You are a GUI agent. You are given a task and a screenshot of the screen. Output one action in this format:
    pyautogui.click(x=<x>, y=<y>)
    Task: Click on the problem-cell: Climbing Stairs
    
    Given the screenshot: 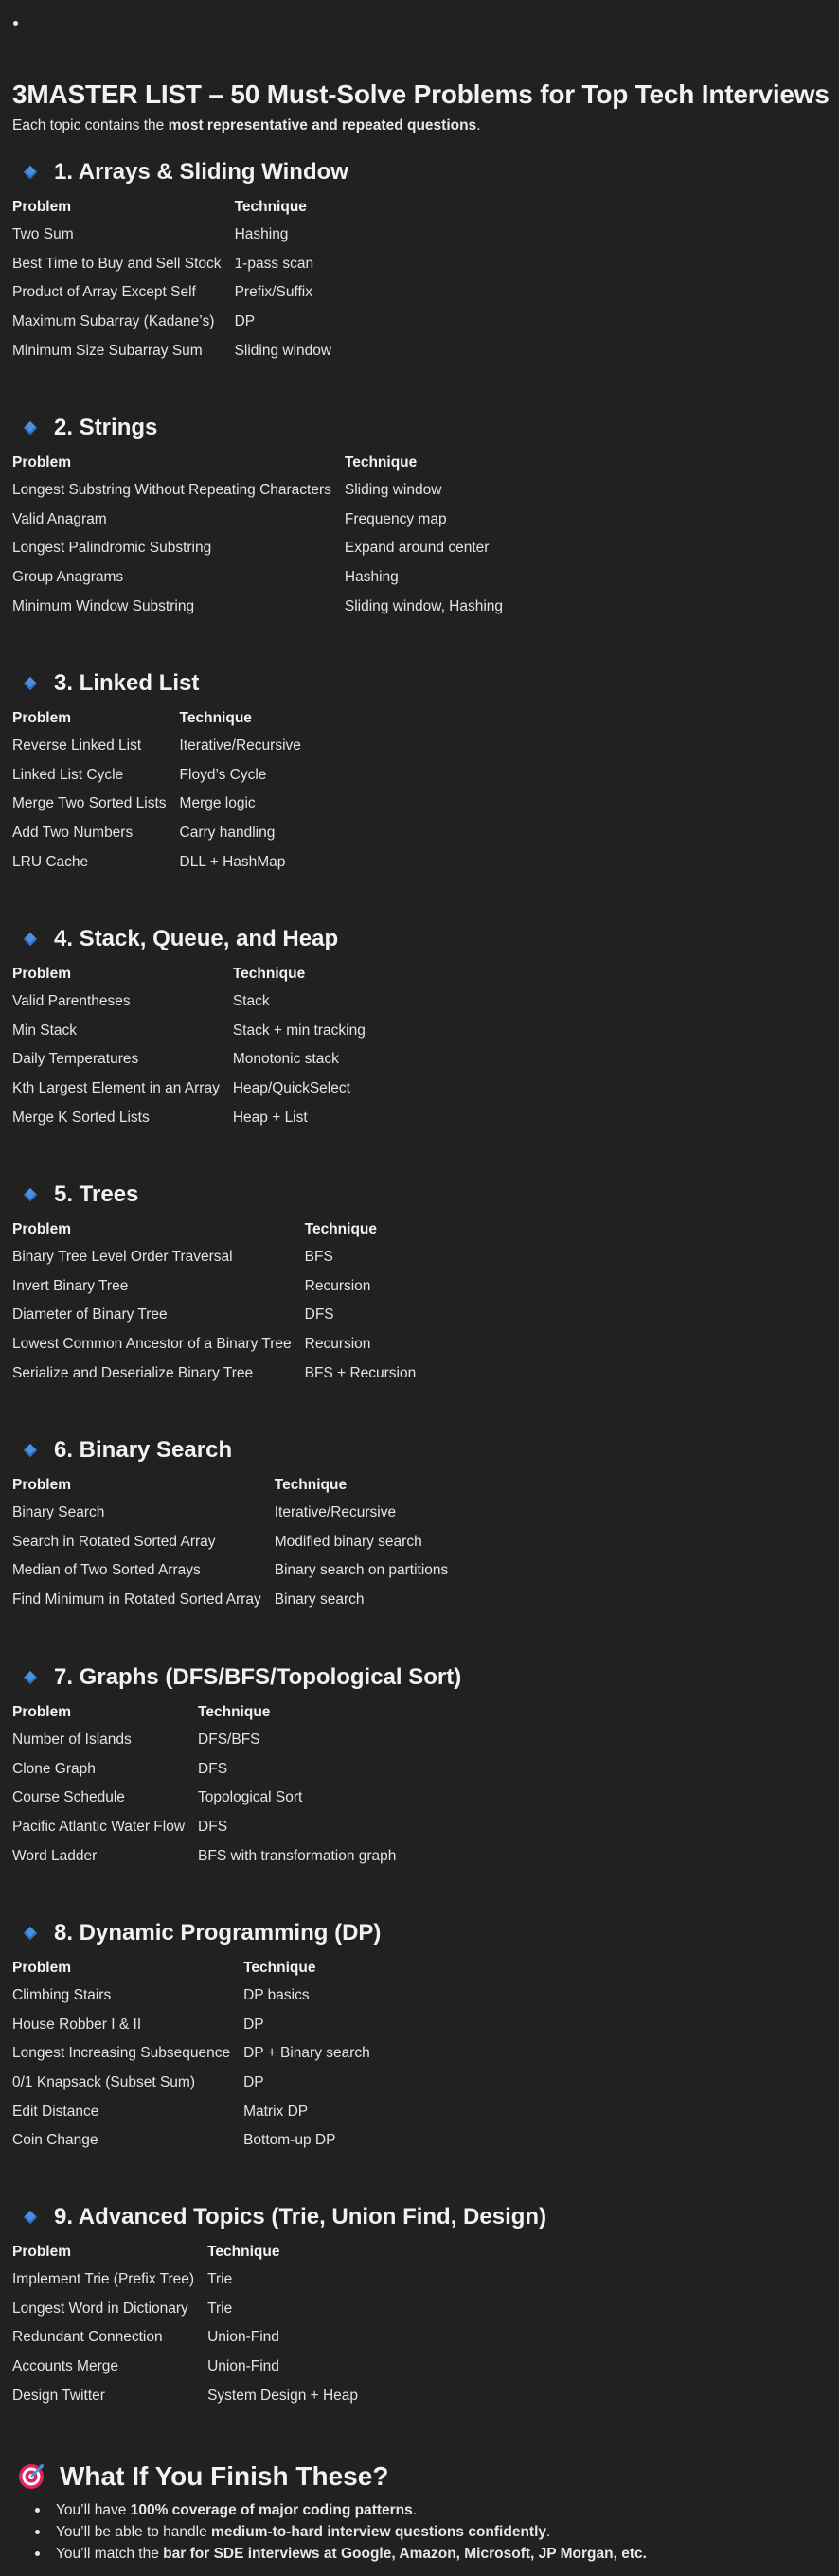 What is the action you would take?
    pyautogui.click(x=62, y=1995)
    